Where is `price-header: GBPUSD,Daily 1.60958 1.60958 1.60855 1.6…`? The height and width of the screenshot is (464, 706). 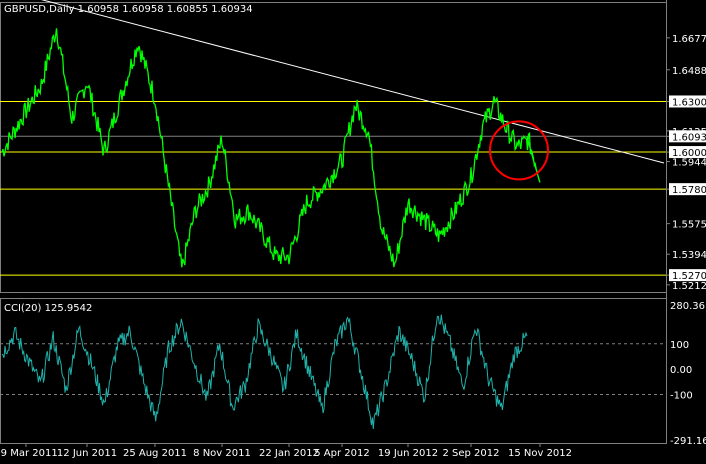 price-header: GBPUSD,Daily 1.60958 1.60958 1.60855 1.6… is located at coordinates (128, 9).